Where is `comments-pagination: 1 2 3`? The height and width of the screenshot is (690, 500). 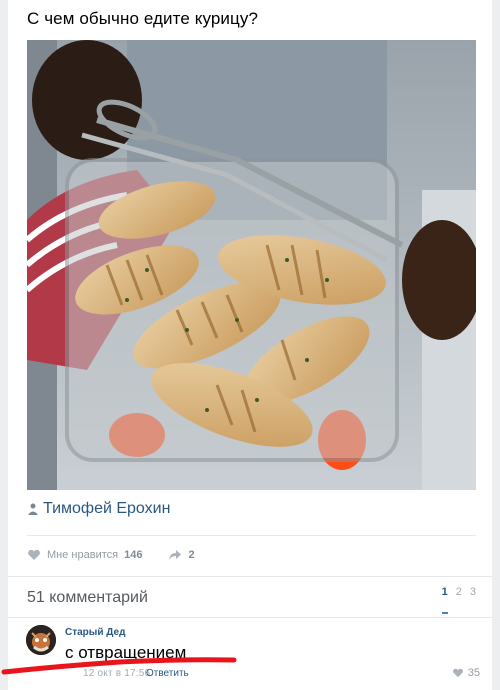
comments-pagination: 1 2 3 is located at coordinates (458, 600).